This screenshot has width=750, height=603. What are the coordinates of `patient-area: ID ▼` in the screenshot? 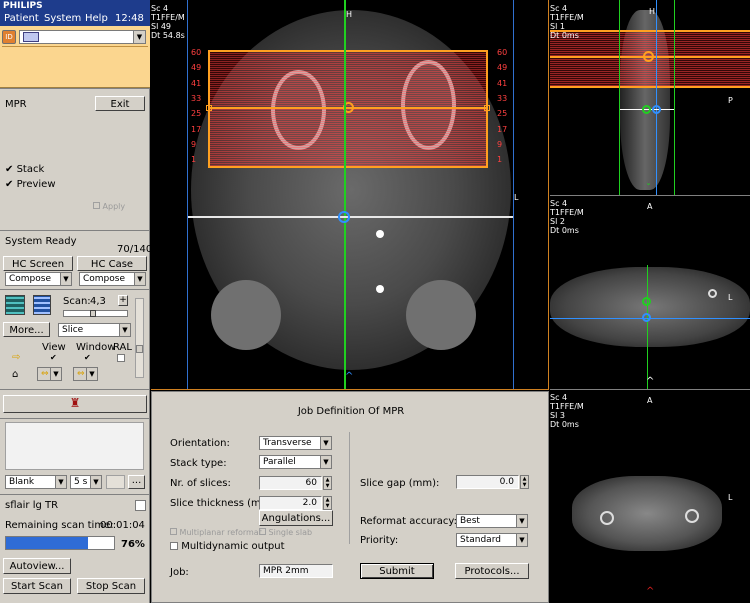 It's located at (75, 57).